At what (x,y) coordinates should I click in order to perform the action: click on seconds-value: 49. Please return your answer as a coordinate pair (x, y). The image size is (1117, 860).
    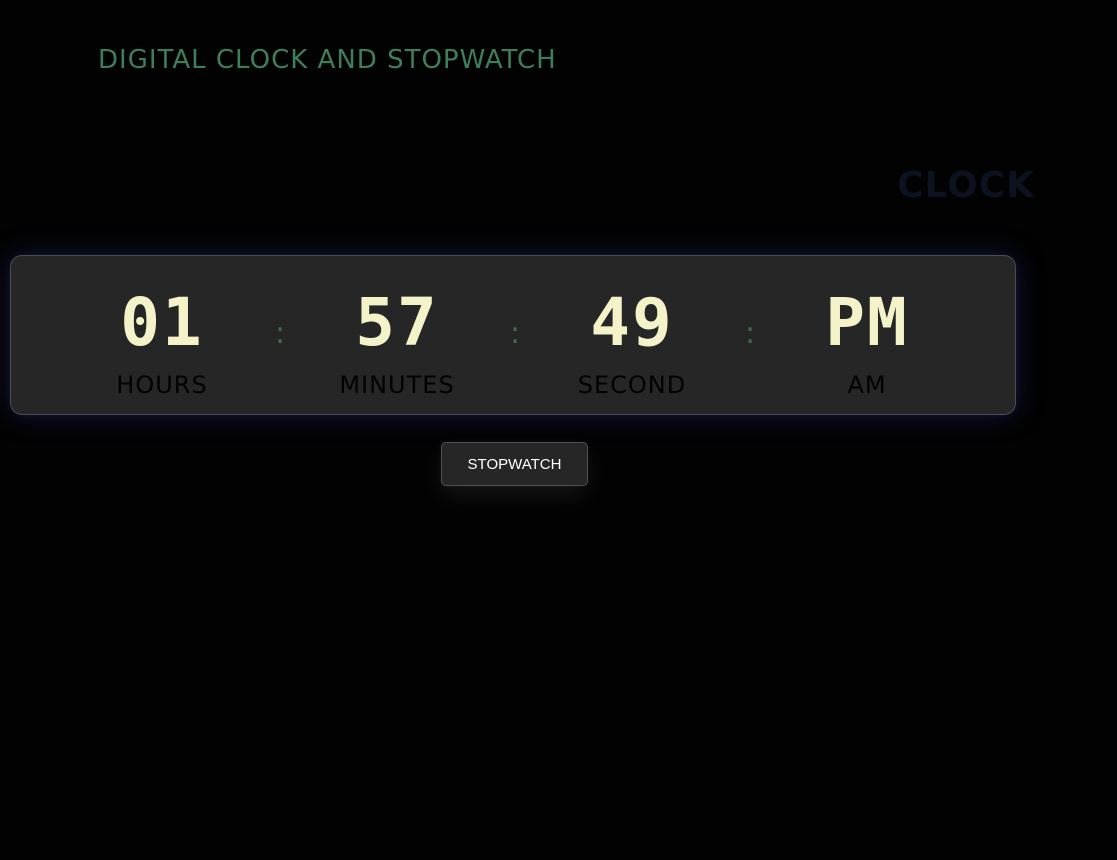
    Looking at the image, I should click on (632, 322).